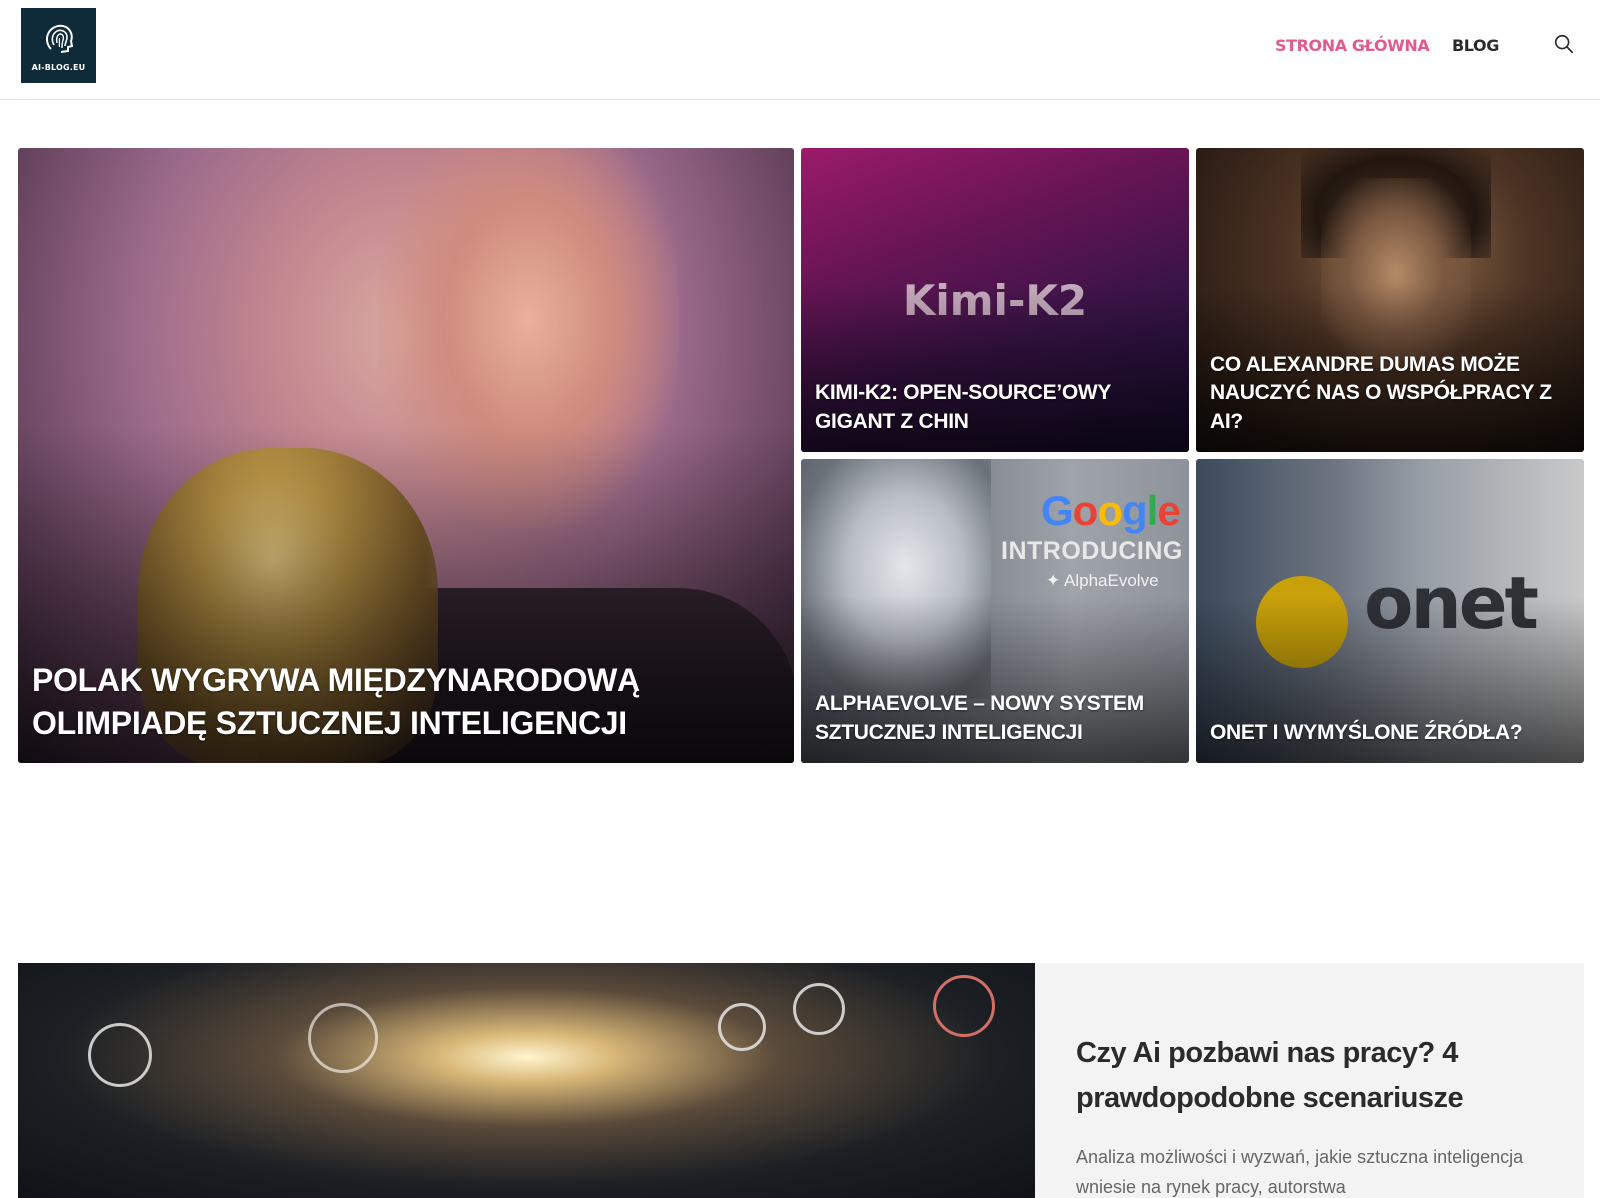  I want to click on search-button, so click(1565, 45).